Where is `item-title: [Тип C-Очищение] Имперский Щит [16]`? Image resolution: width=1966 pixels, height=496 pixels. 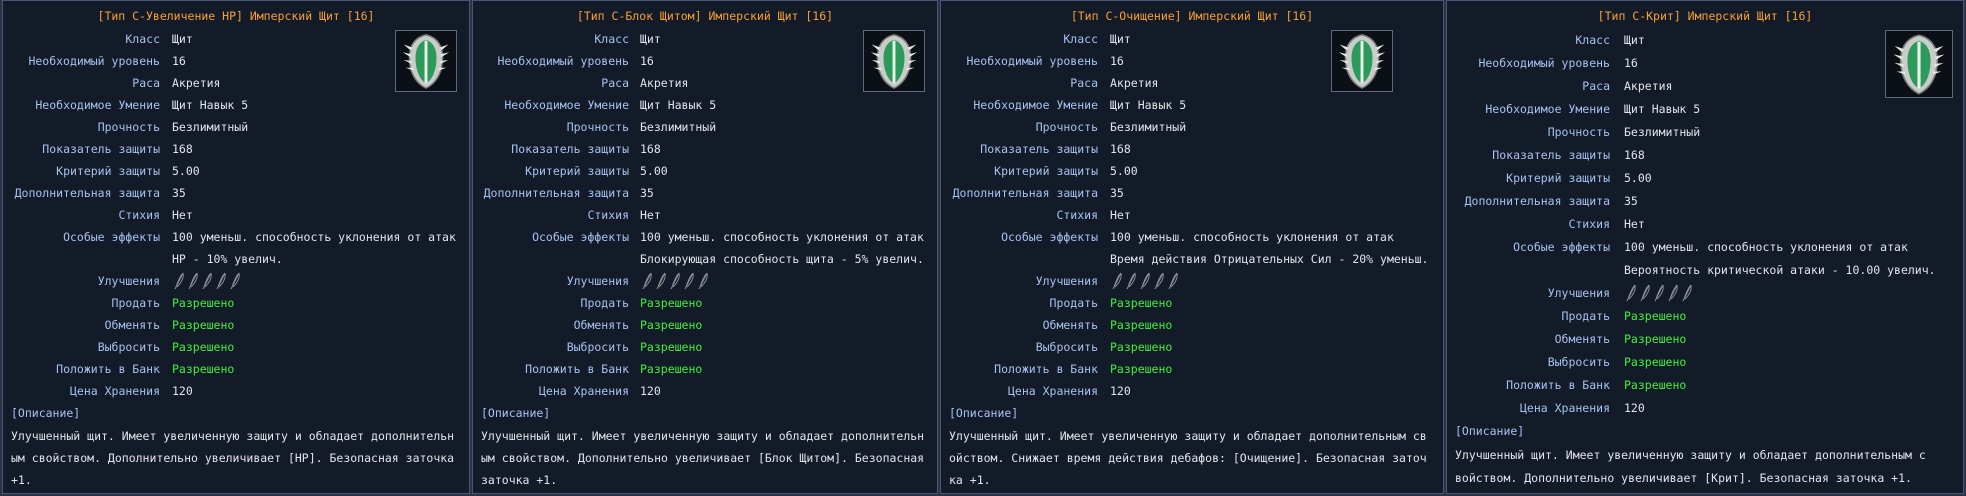 item-title: [Тип C-Очищение] Имперский Щит [16] is located at coordinates (1192, 16).